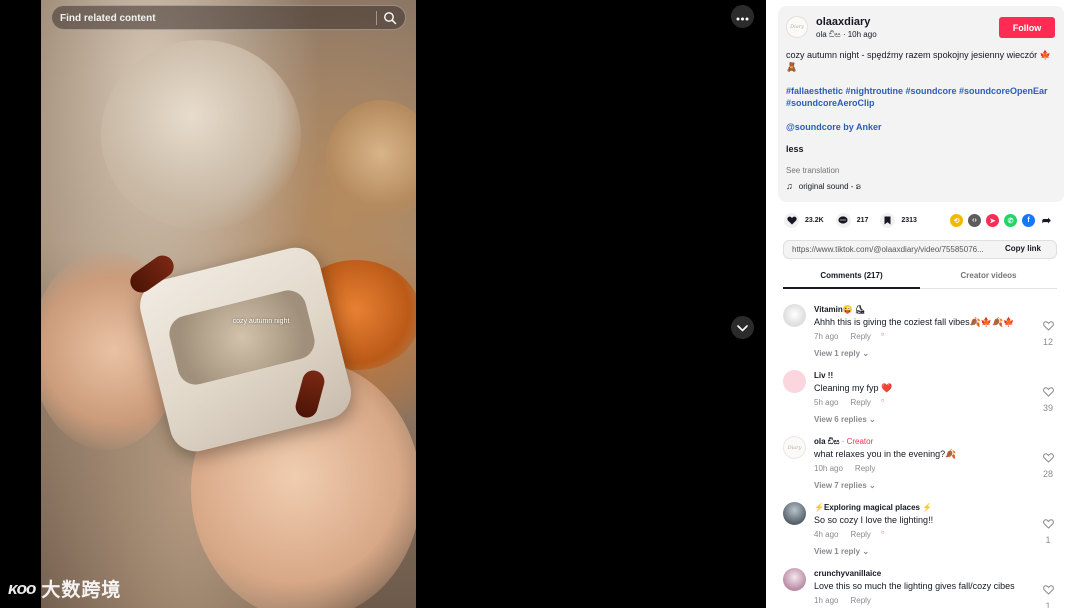 Image resolution: width=1080 pixels, height=608 pixels. Describe the element at coordinates (201, 135) in the screenshot. I see `video-pillow` at that location.